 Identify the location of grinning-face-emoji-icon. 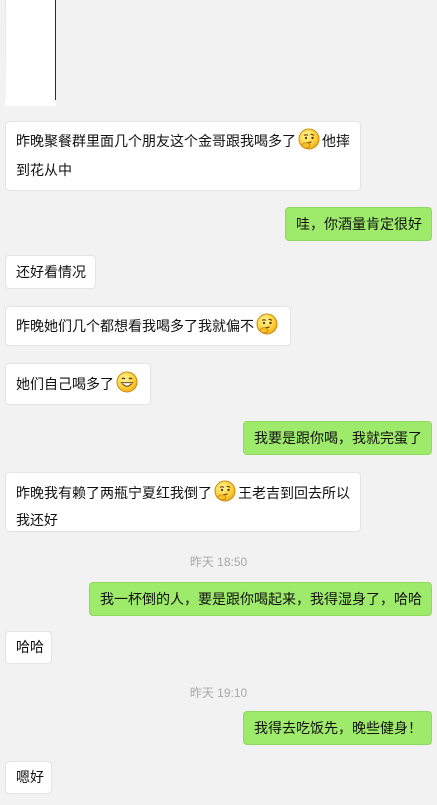
(127, 386).